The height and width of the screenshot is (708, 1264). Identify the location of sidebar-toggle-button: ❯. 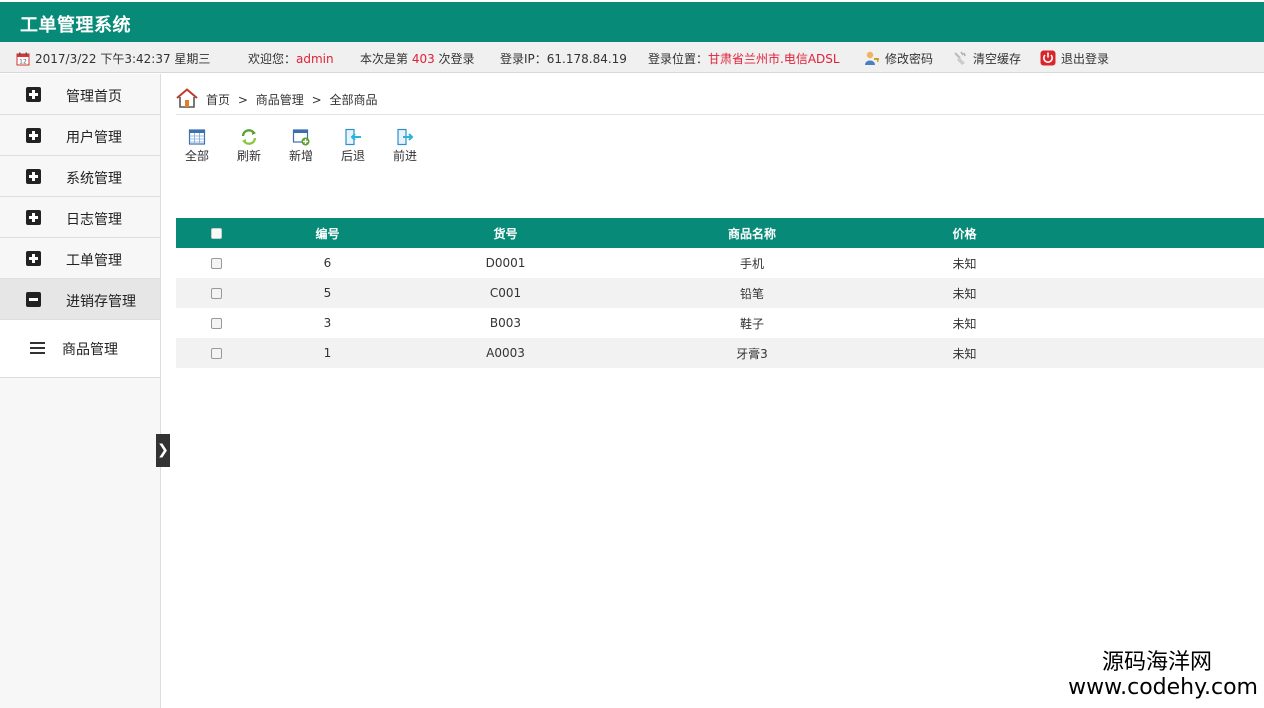
(163, 450).